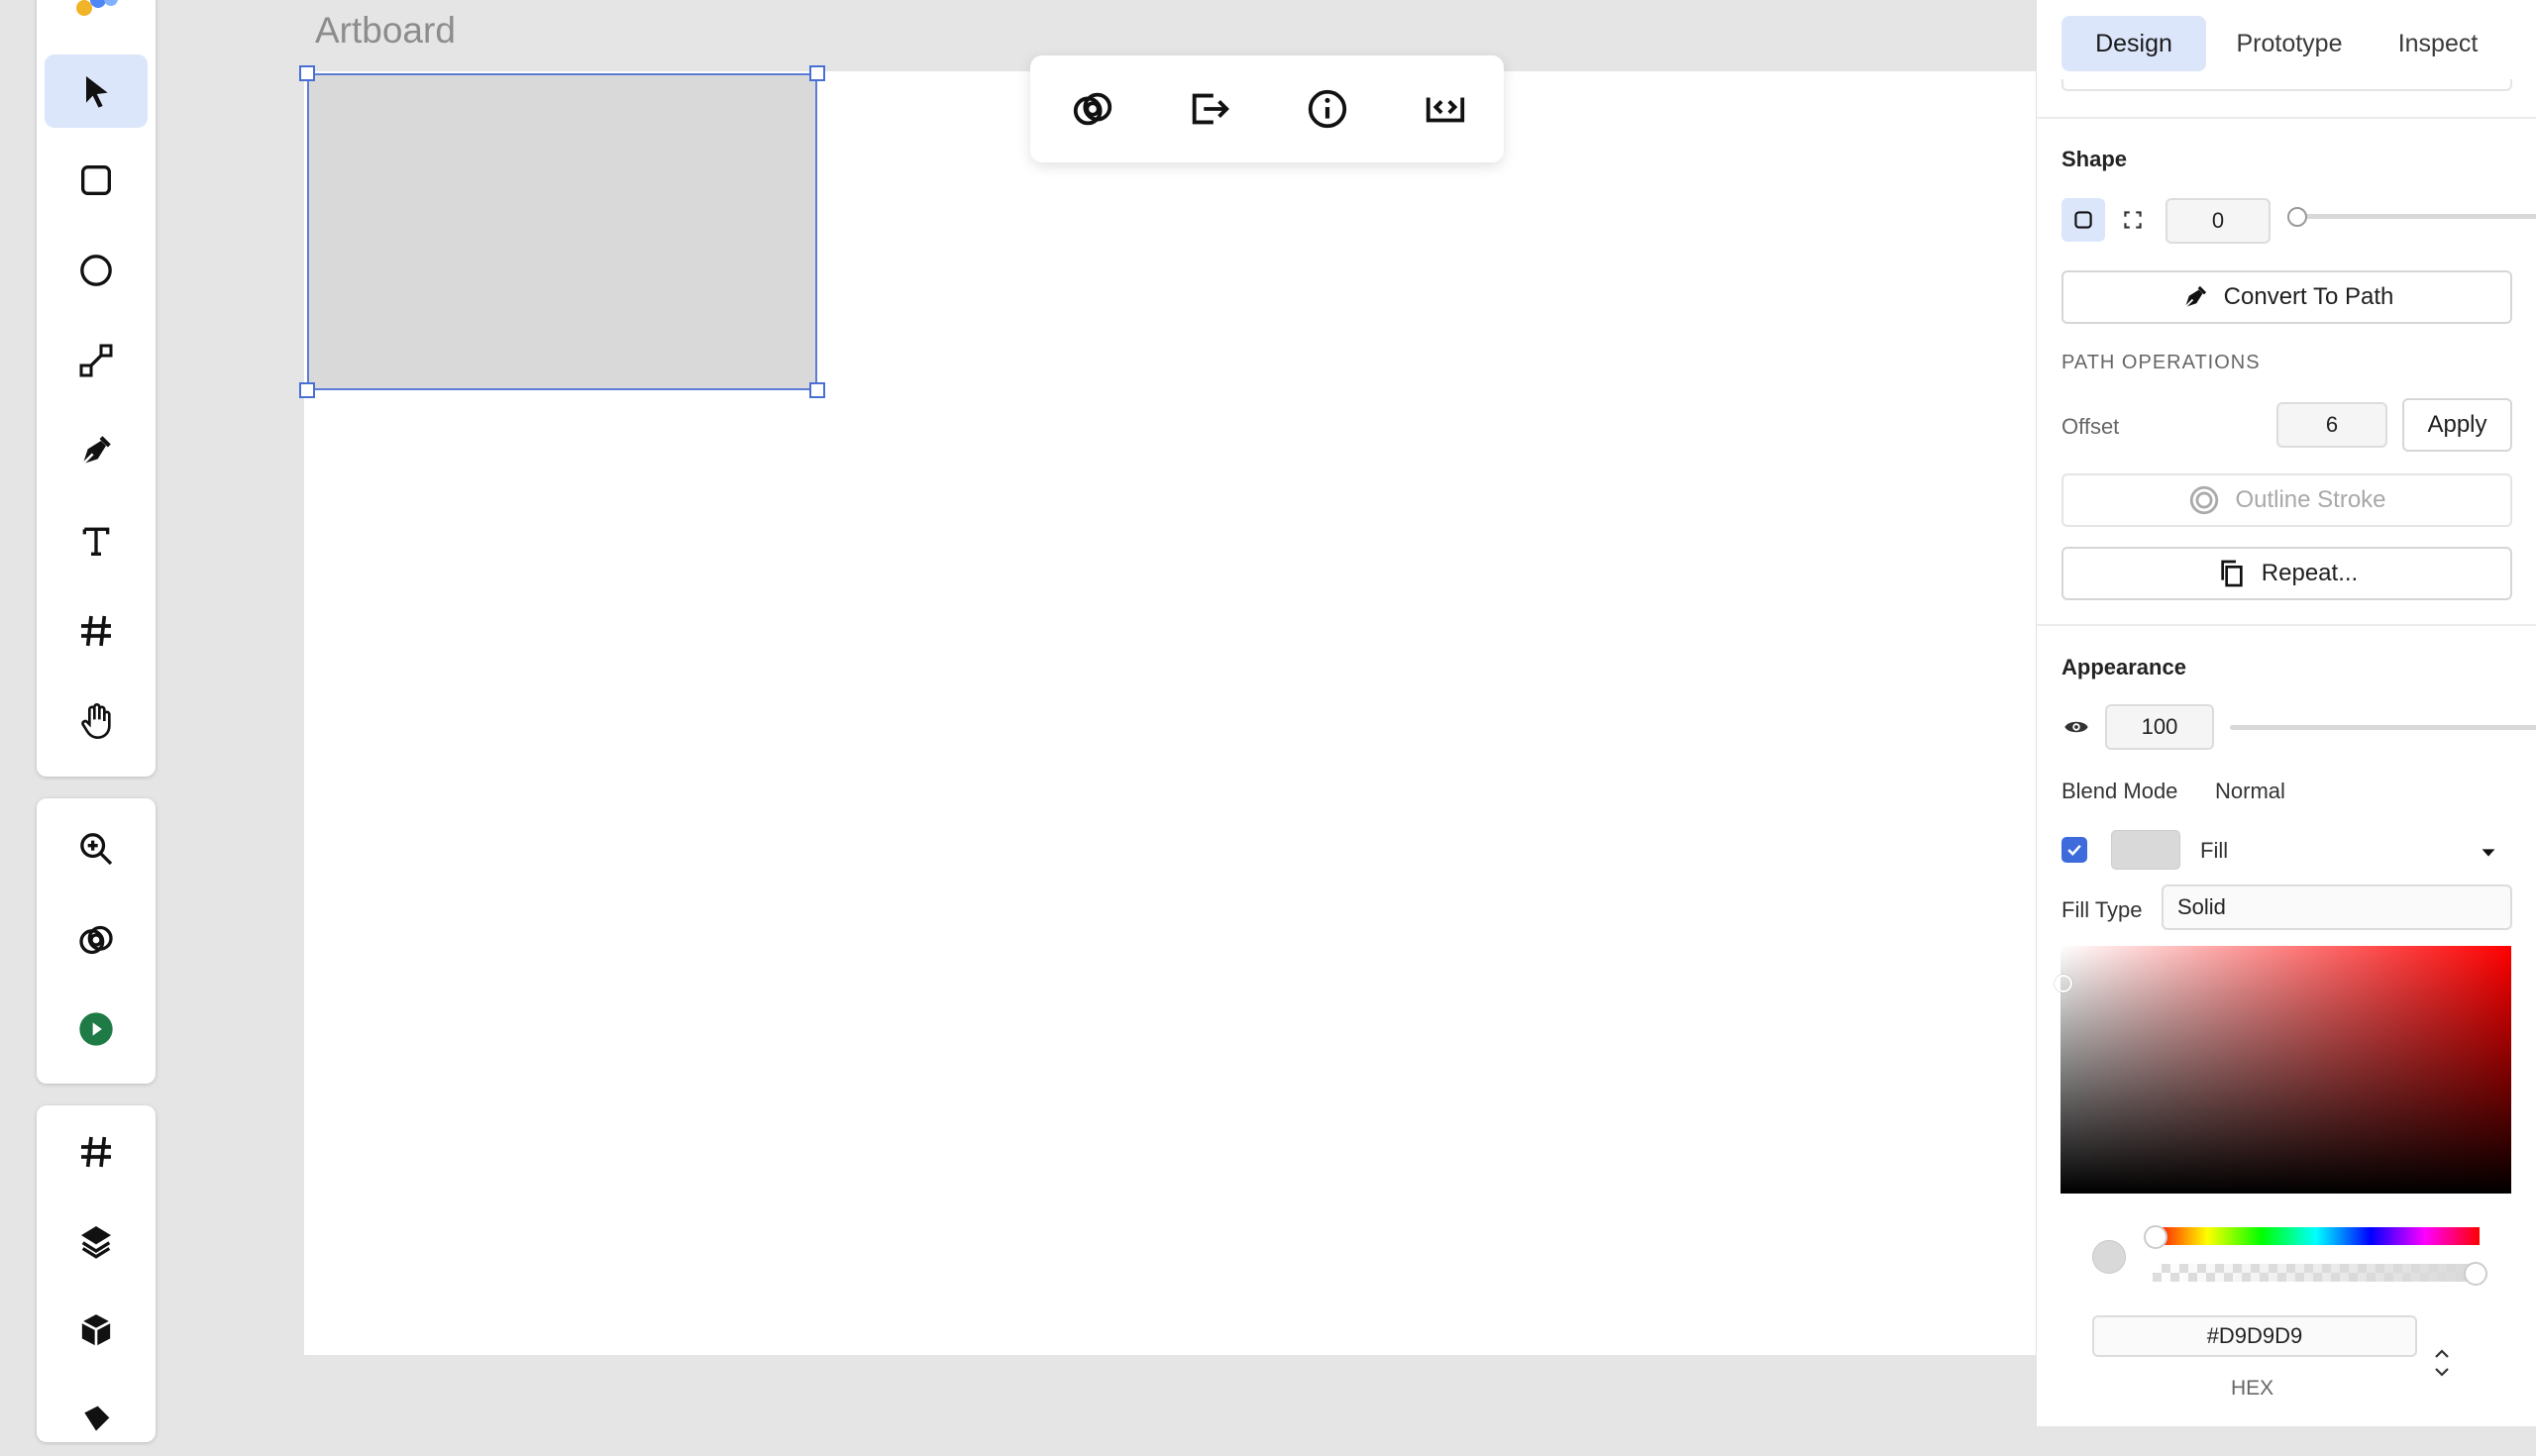  What do you see at coordinates (2488, 853) in the screenshot?
I see `caret-down-icon` at bounding box center [2488, 853].